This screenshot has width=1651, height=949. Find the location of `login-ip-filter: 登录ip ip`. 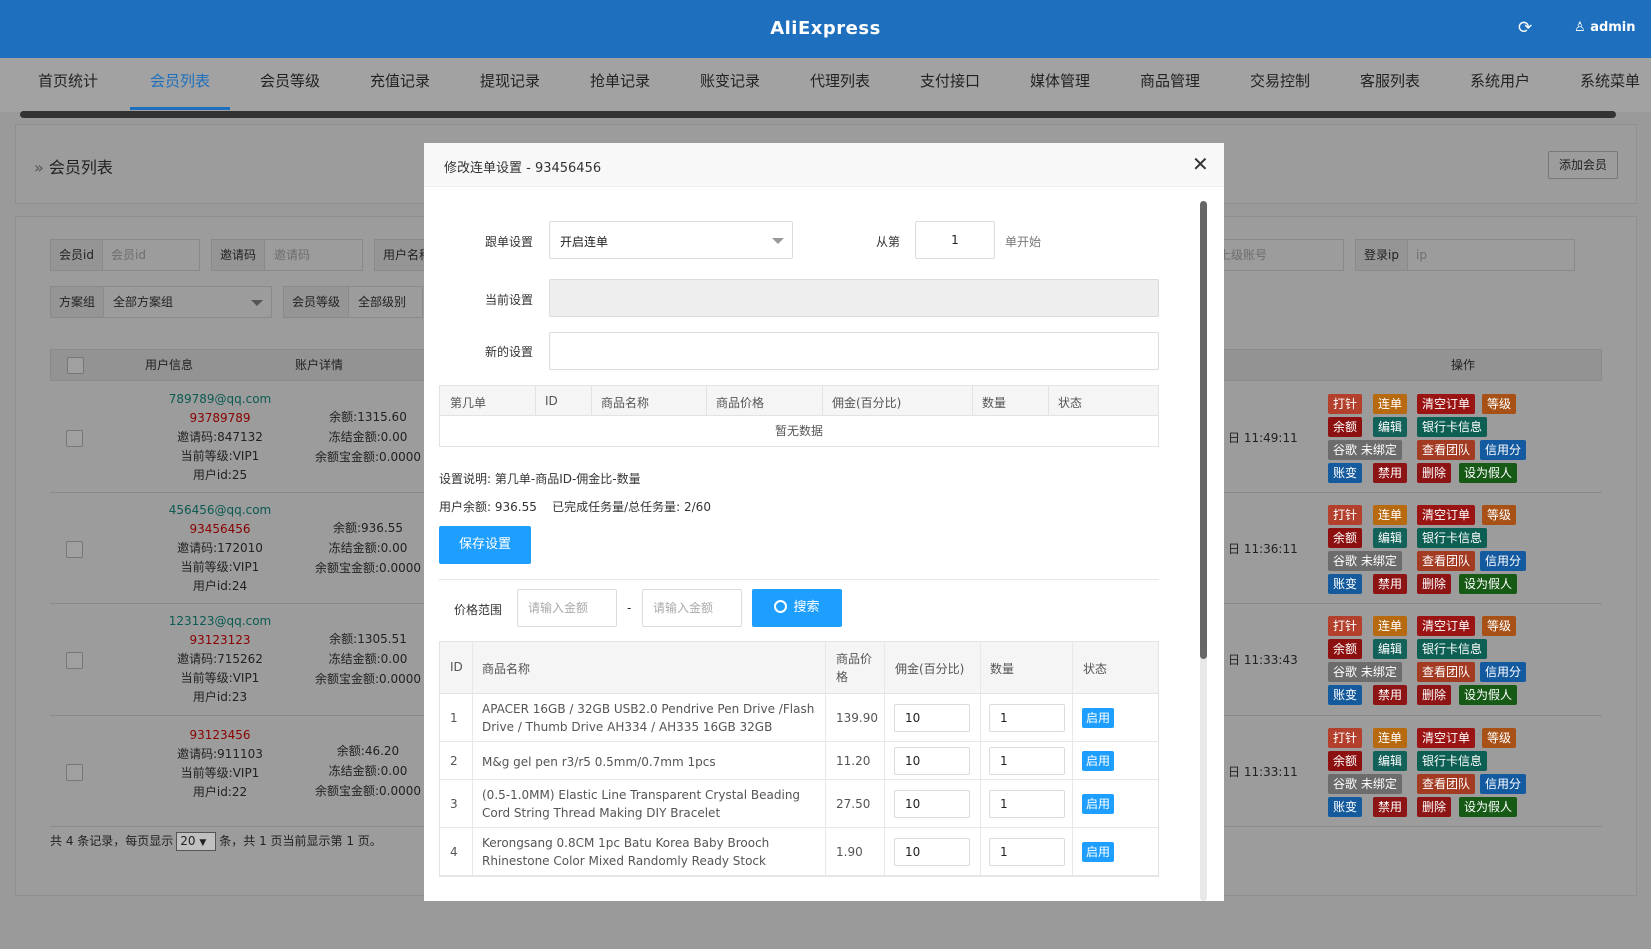

login-ip-filter: 登录ip ip is located at coordinates (1465, 255).